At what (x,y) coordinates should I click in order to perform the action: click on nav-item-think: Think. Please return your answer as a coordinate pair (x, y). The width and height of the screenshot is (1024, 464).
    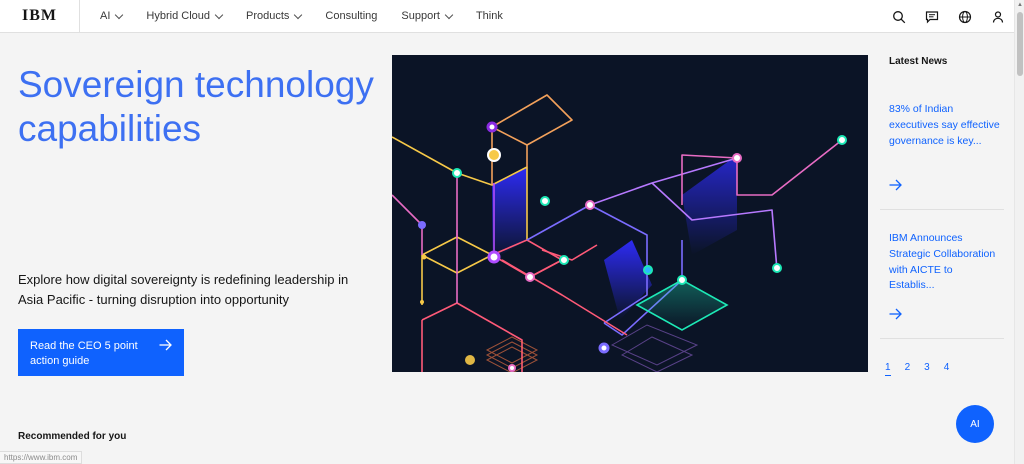
    Looking at the image, I should click on (489, 16).